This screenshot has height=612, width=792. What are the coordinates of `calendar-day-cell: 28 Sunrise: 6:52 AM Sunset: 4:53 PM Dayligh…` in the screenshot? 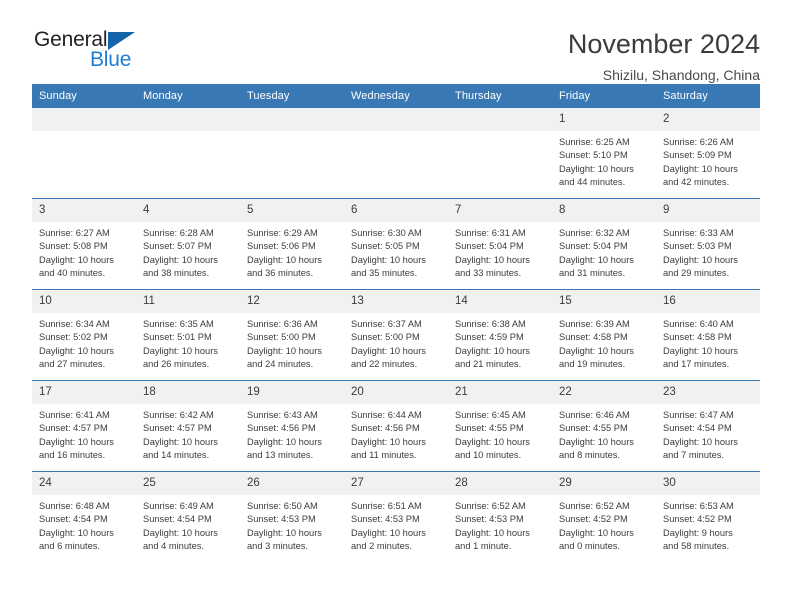 It's located at (500, 516).